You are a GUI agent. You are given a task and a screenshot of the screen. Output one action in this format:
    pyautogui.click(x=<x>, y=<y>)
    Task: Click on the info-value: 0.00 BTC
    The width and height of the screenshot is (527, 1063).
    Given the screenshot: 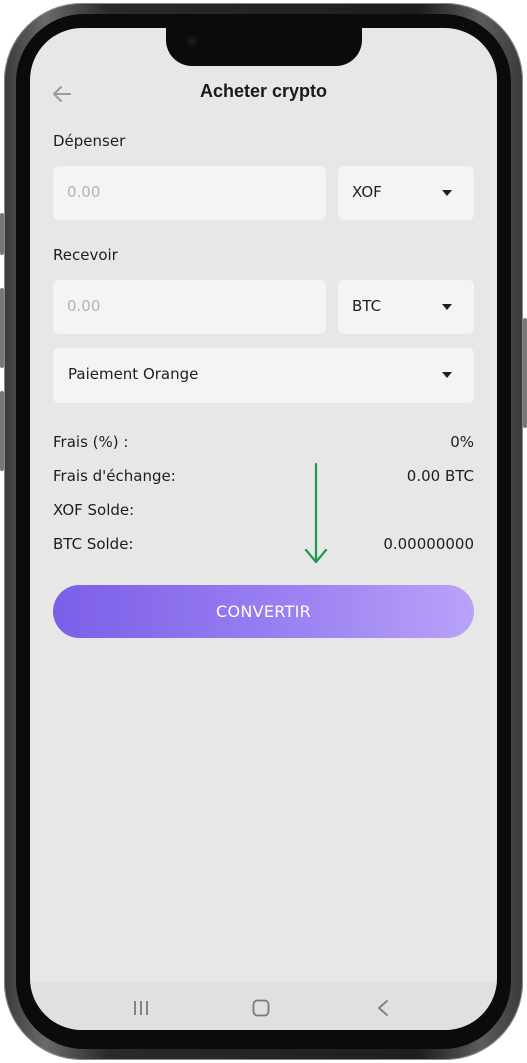 What is the action you would take?
    pyautogui.click(x=440, y=476)
    